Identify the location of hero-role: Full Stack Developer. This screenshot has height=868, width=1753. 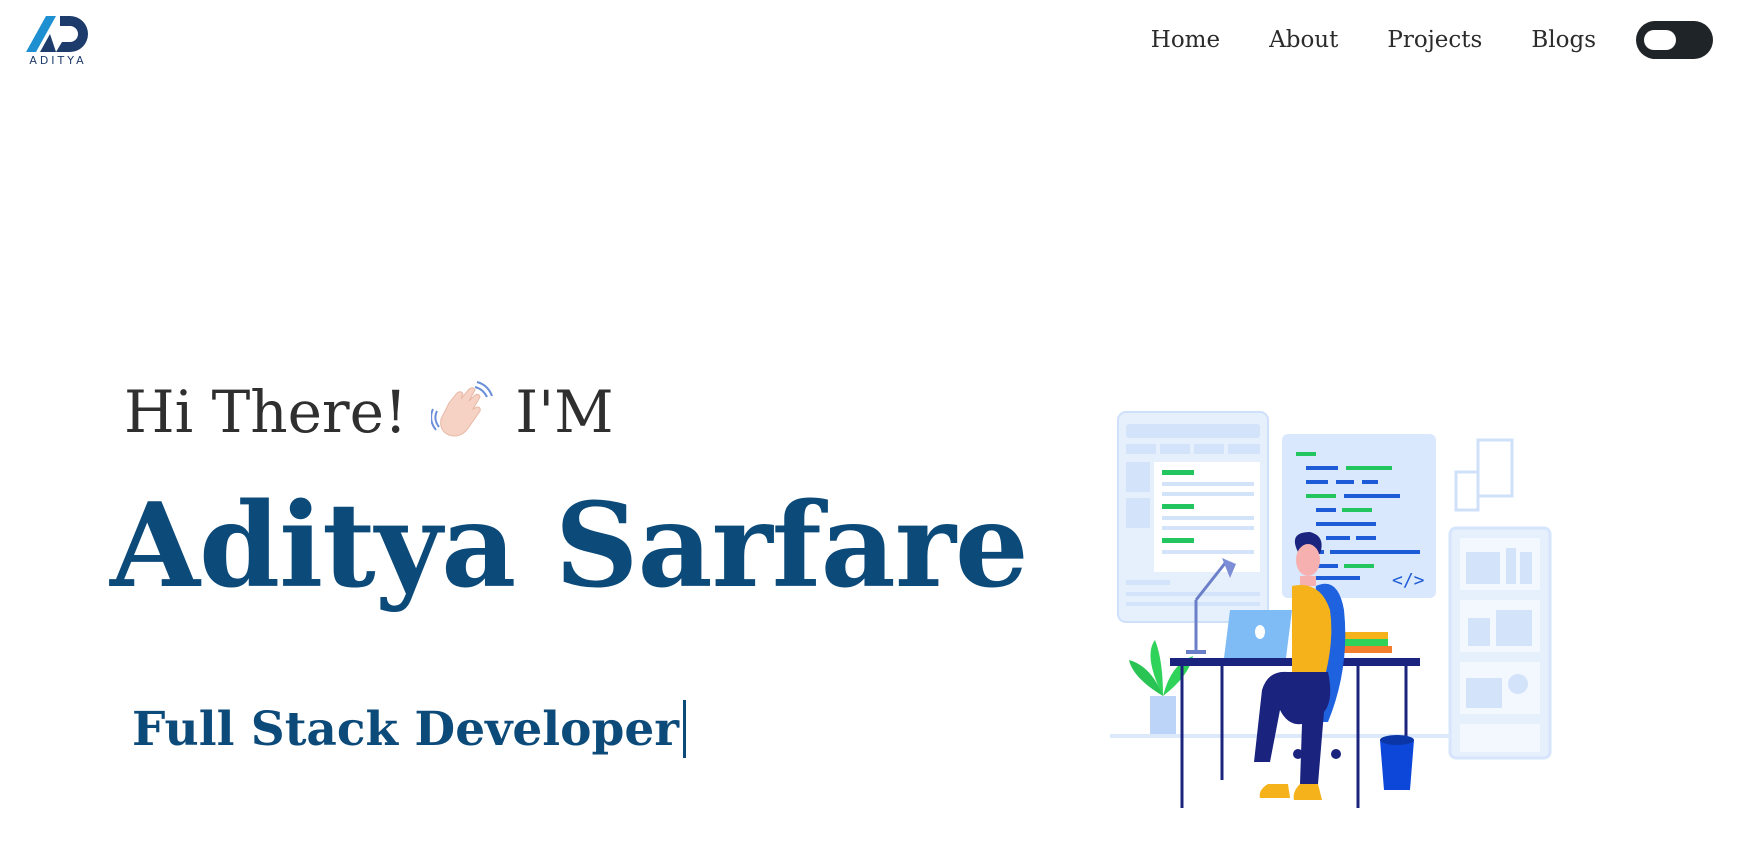
(409, 729).